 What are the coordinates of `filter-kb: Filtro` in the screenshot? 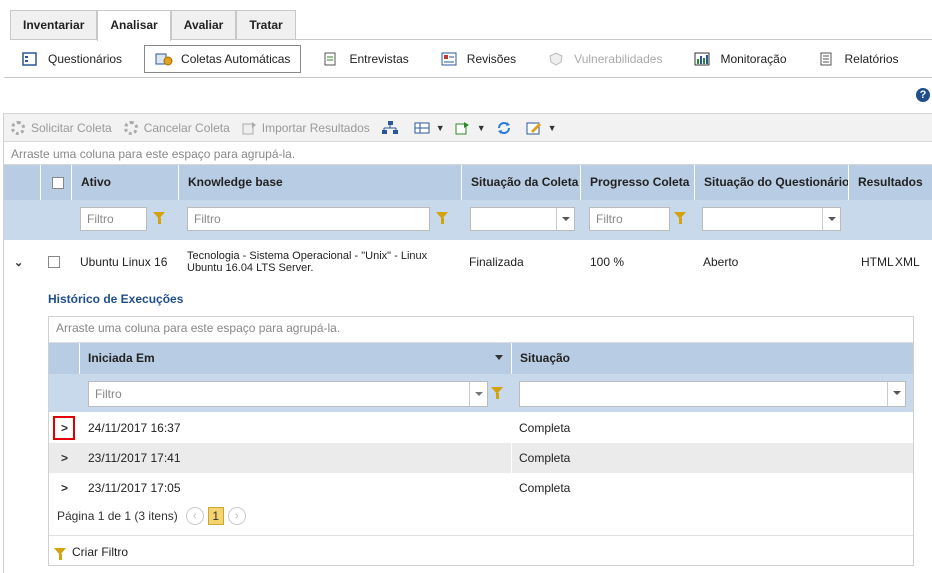 It's located at (319, 220).